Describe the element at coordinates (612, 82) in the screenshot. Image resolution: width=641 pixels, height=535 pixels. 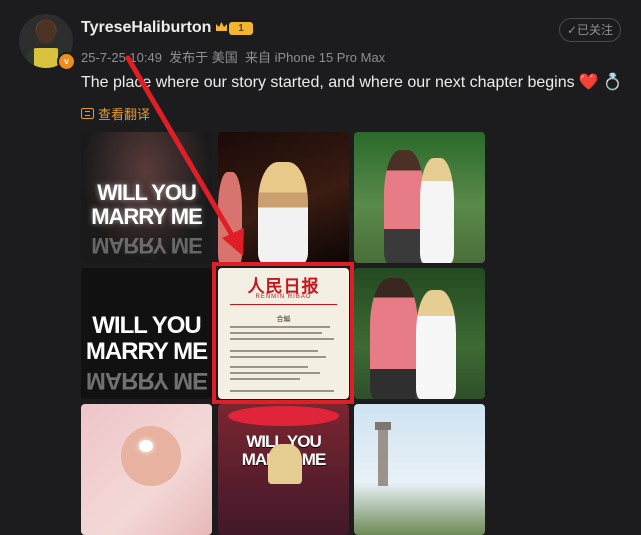
I see `ring-emoji: 💍` at that location.